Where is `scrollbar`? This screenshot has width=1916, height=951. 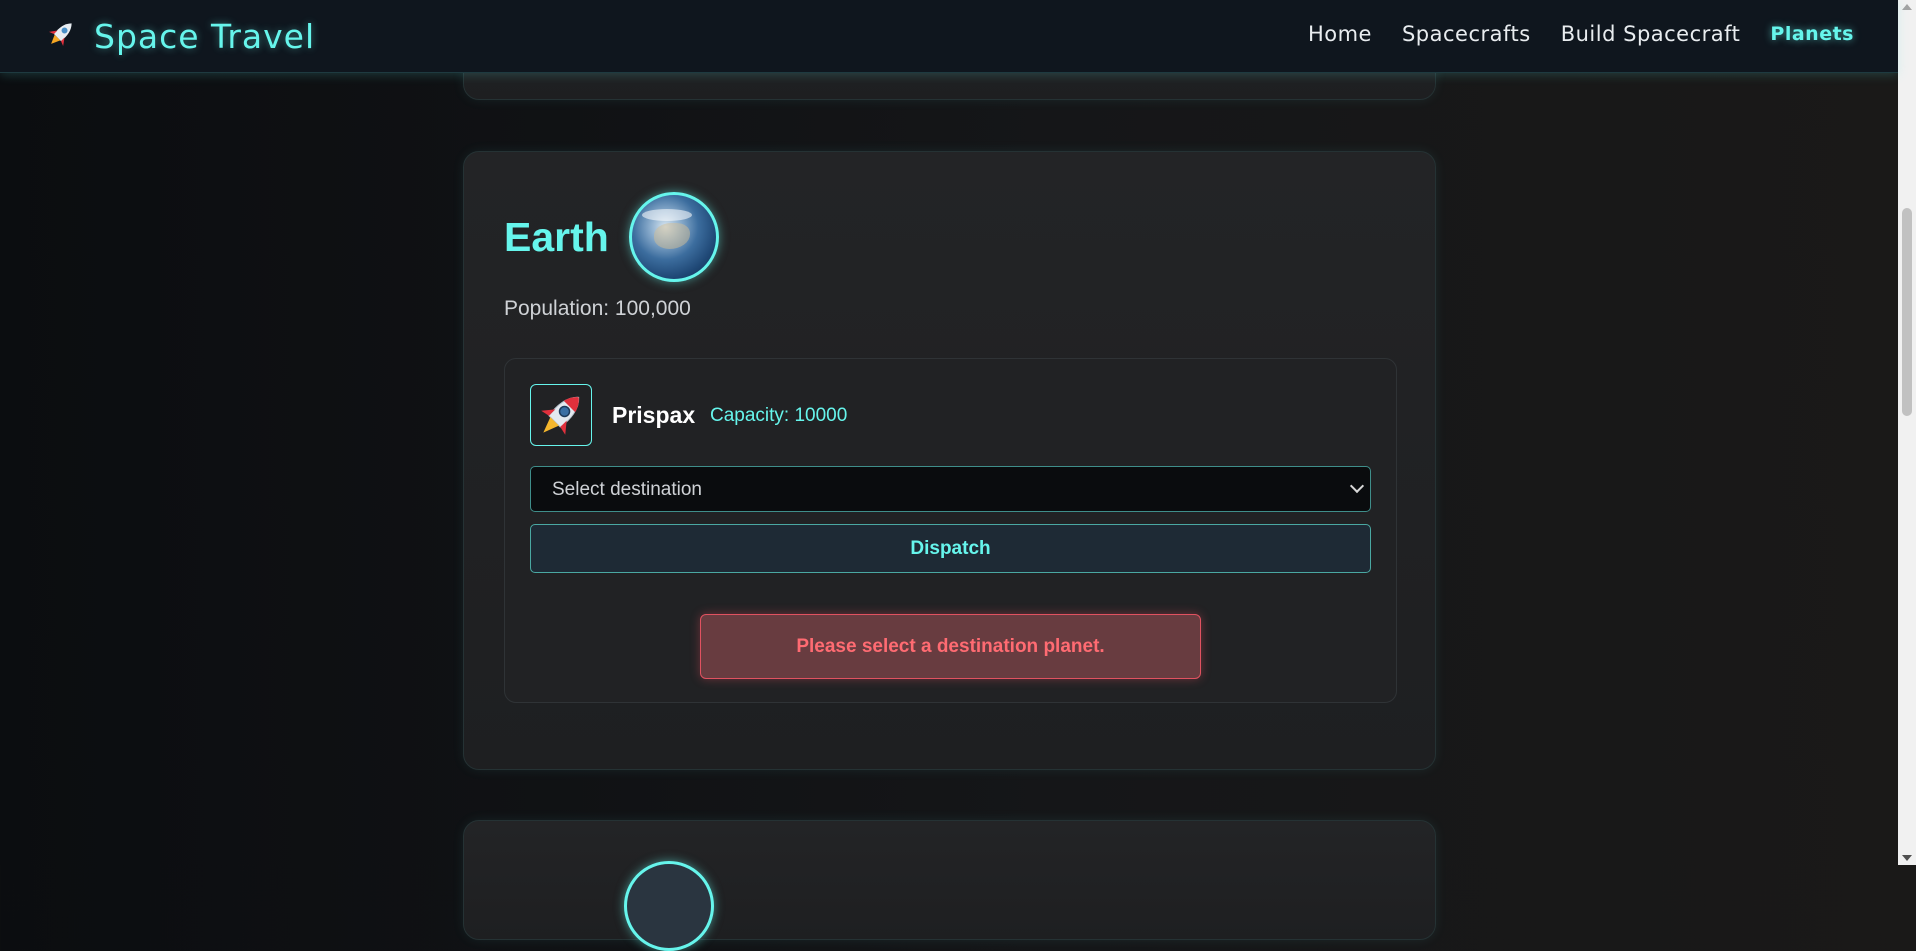 scrollbar is located at coordinates (1907, 432).